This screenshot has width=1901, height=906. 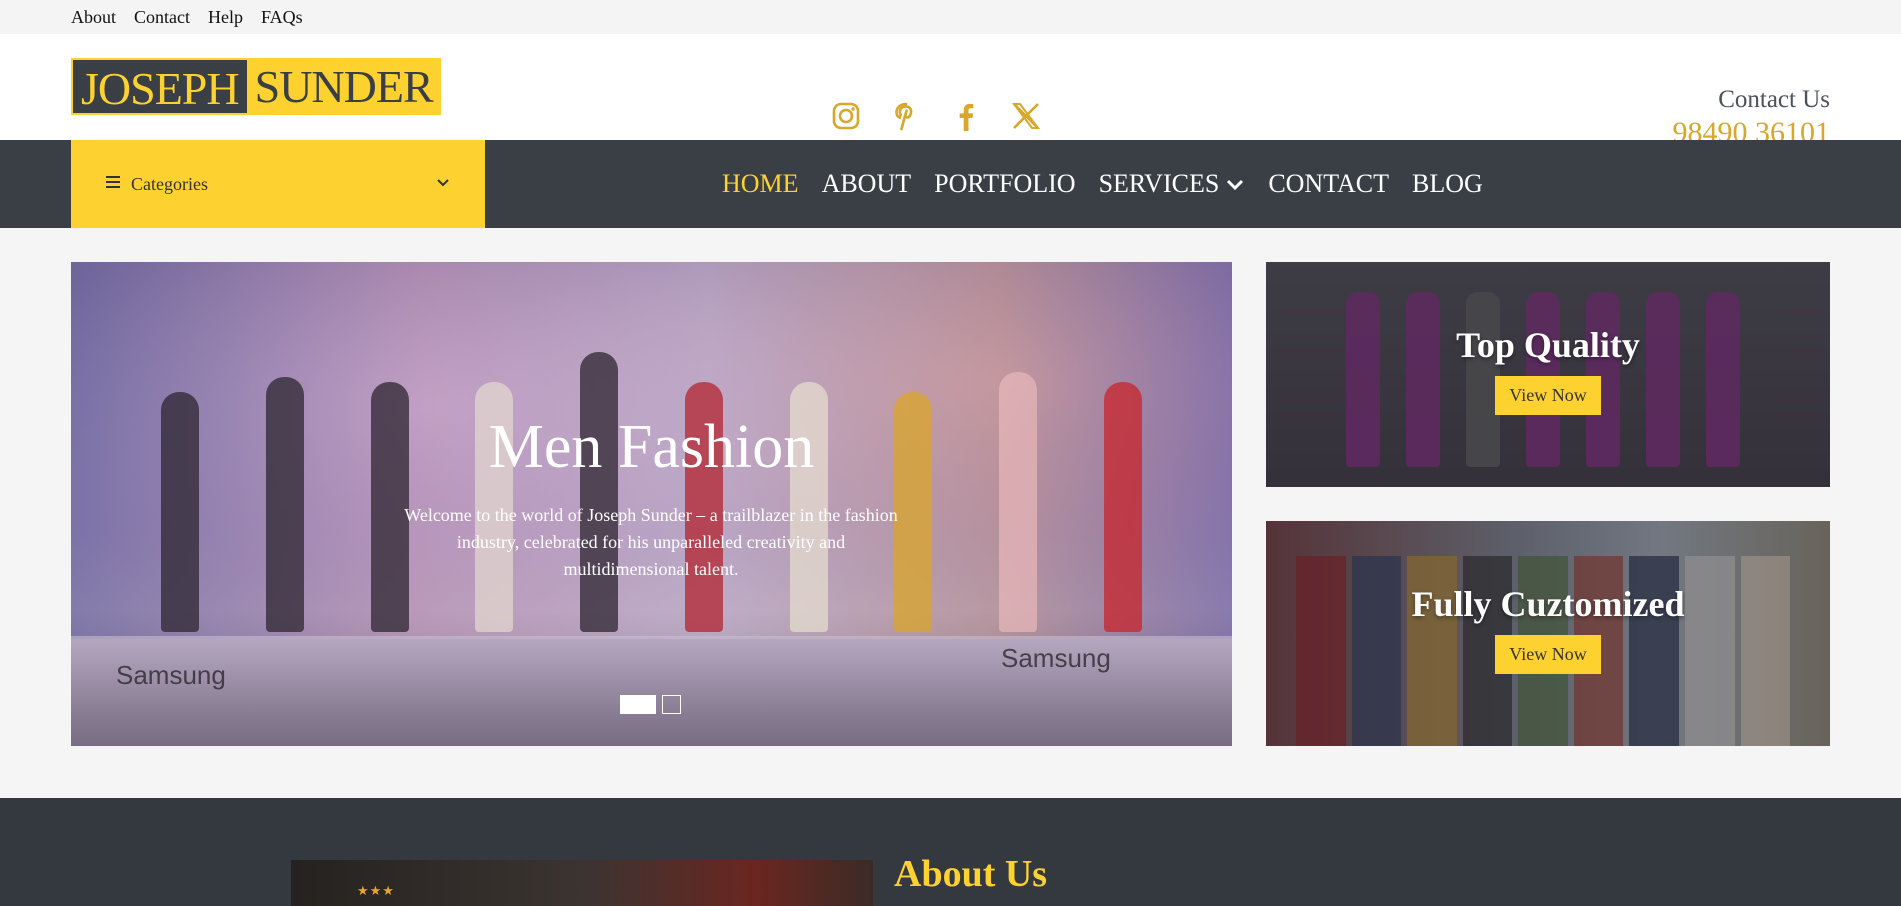 What do you see at coordinates (950, 17) in the screenshot?
I see `top-links-bar: About Contact Help FAQs` at bounding box center [950, 17].